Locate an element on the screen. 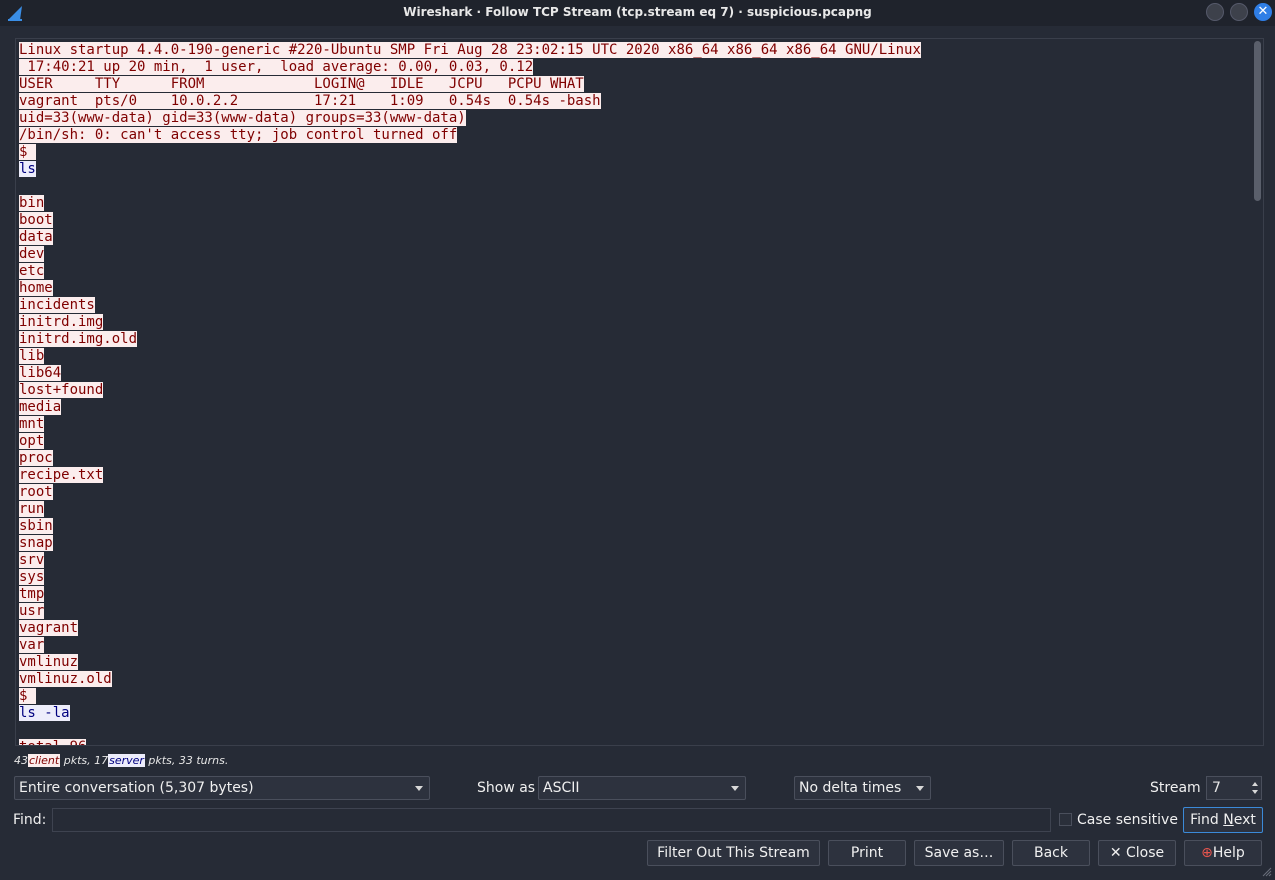  stream-line: vagrant is located at coordinates (470, 628).